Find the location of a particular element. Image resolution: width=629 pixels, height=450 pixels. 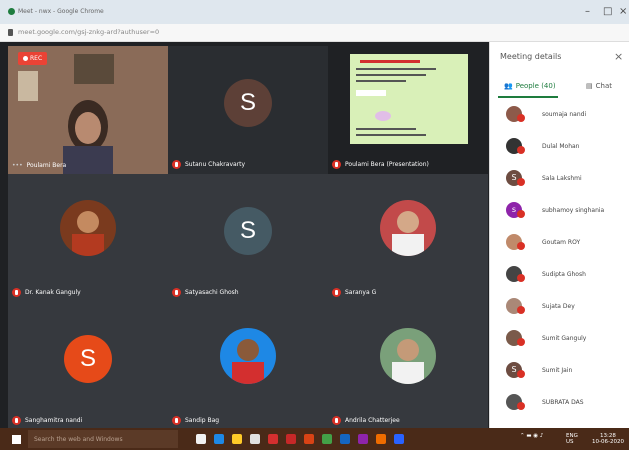

app-icon is located at coordinates (345, 439).